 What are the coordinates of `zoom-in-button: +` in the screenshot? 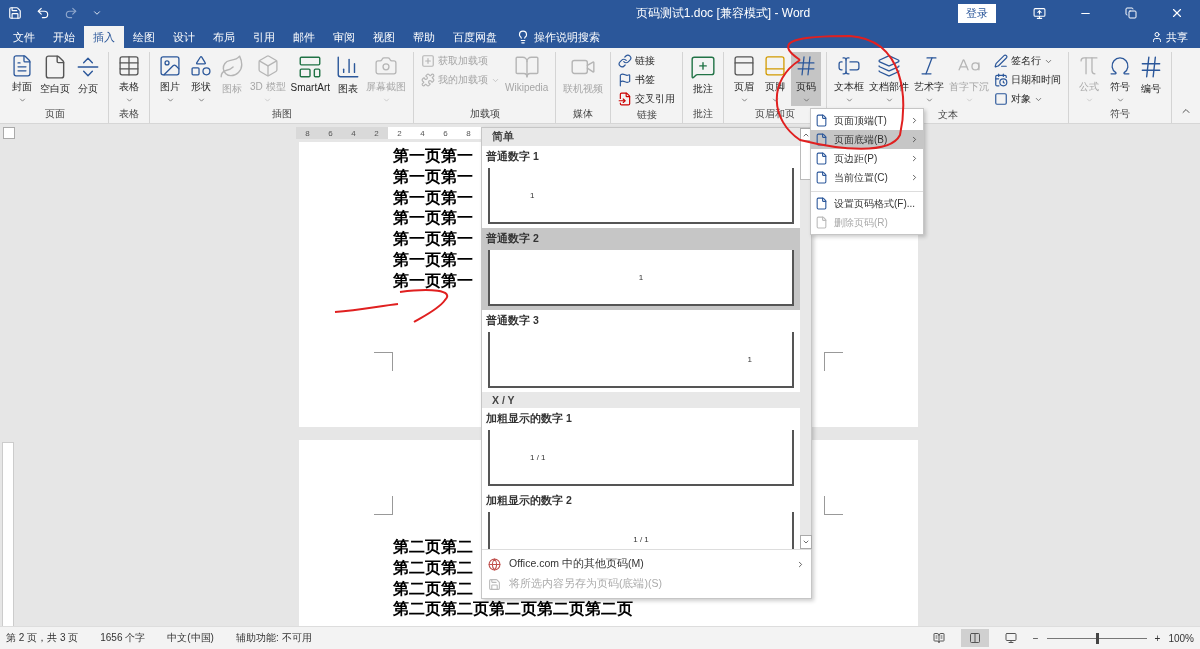 It's located at (1157, 638).